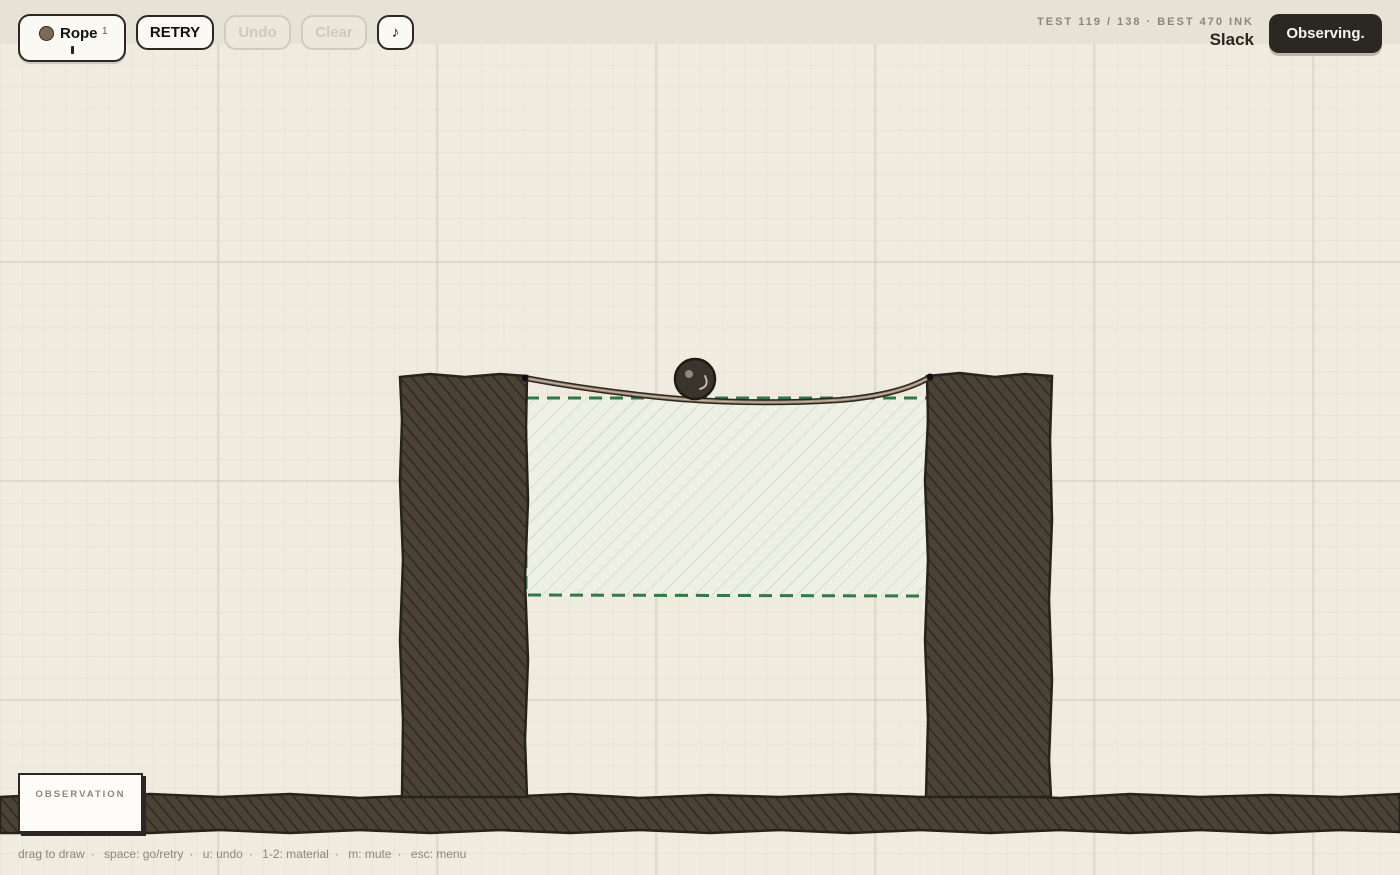 Image resolution: width=1400 pixels, height=875 pixels. Describe the element at coordinates (105, 31) in the screenshot. I see `material-count: 1` at that location.